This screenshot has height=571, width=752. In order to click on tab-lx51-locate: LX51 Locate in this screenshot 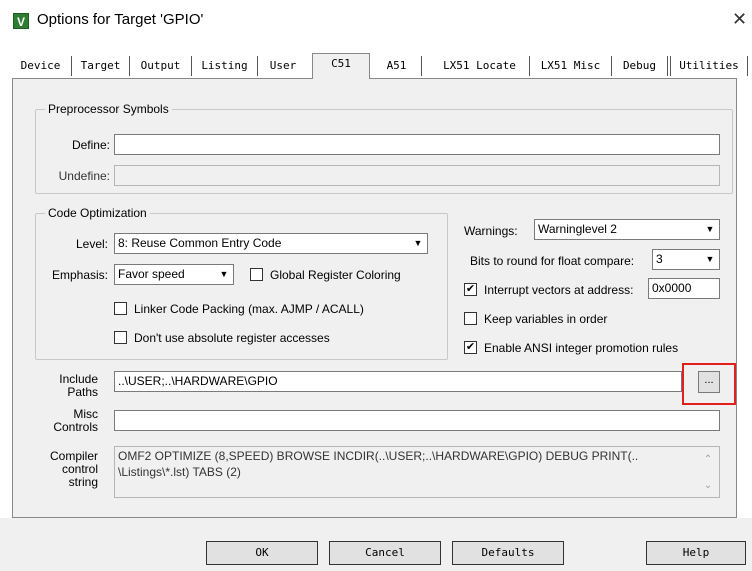, I will do `click(480, 66)`.